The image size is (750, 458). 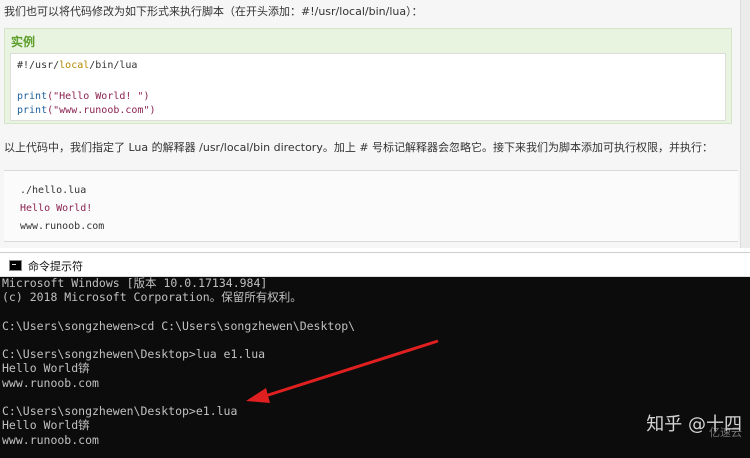 I want to click on annotation-arrow, so click(x=342, y=371).